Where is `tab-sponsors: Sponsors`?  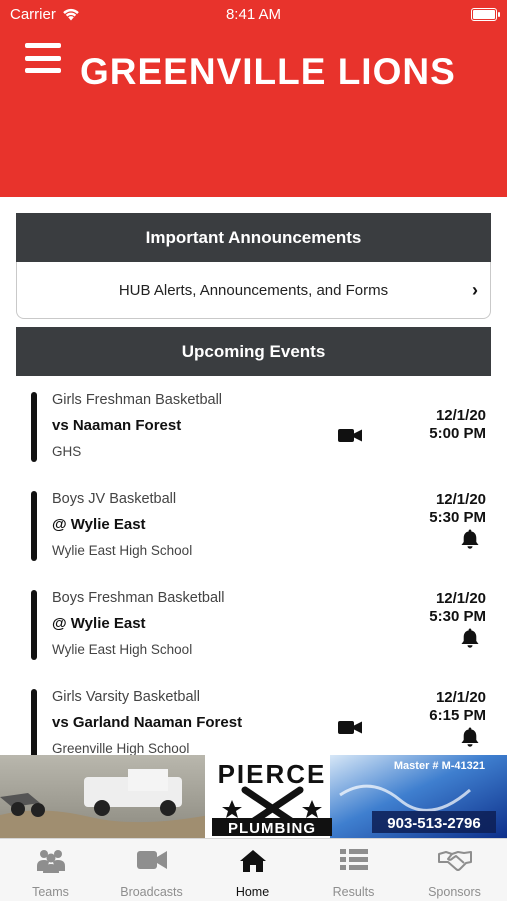 tab-sponsors: Sponsors is located at coordinates (454, 870).